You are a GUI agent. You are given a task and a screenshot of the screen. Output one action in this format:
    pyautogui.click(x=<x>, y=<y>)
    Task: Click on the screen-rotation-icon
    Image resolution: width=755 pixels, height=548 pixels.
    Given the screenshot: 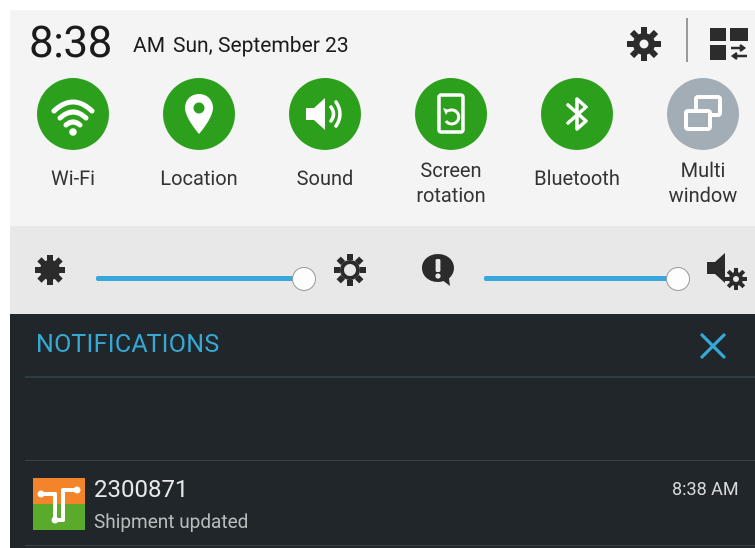 What is the action you would take?
    pyautogui.click(x=451, y=113)
    